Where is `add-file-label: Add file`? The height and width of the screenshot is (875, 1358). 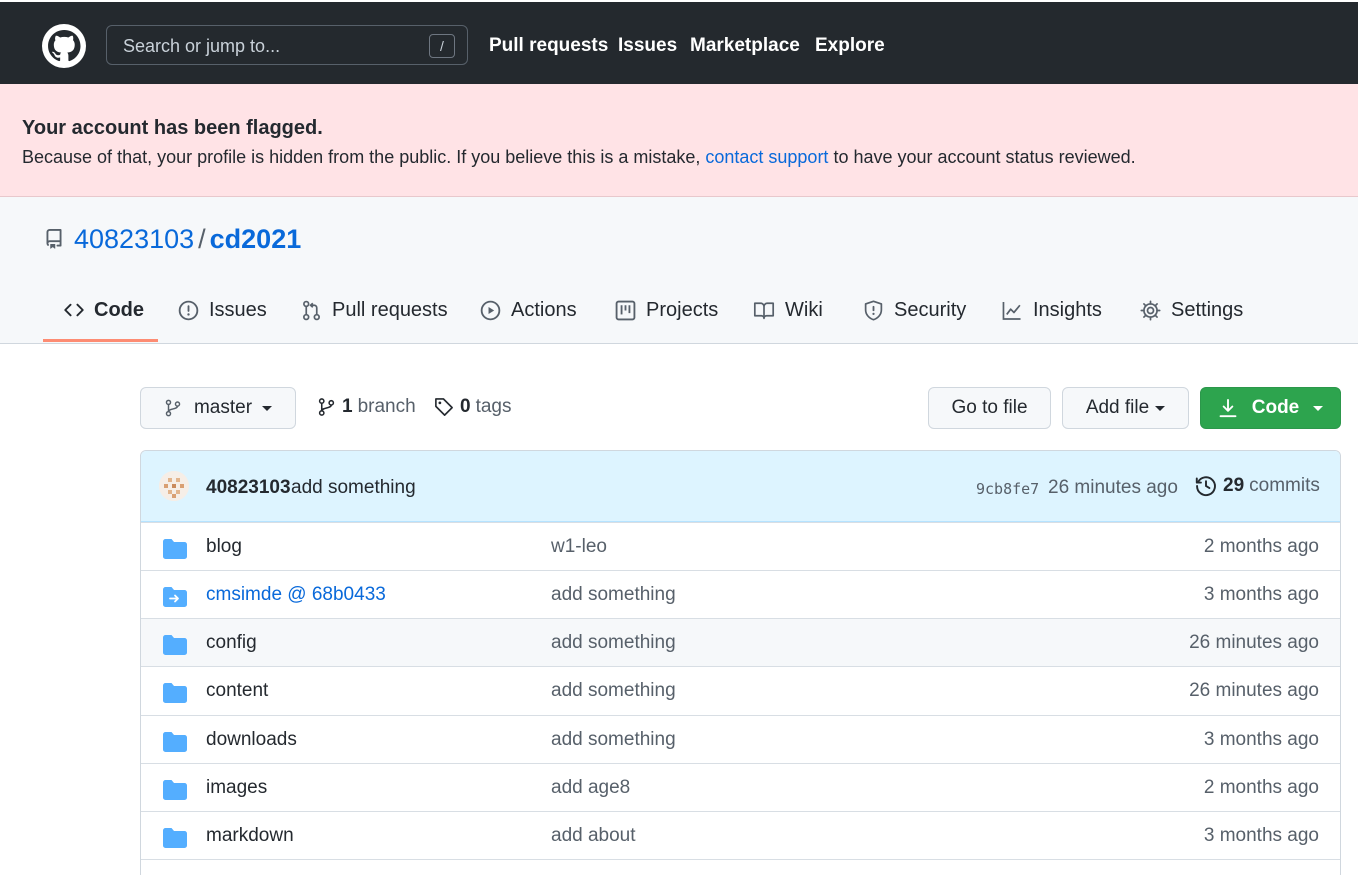 add-file-label: Add file is located at coordinates (1117, 407).